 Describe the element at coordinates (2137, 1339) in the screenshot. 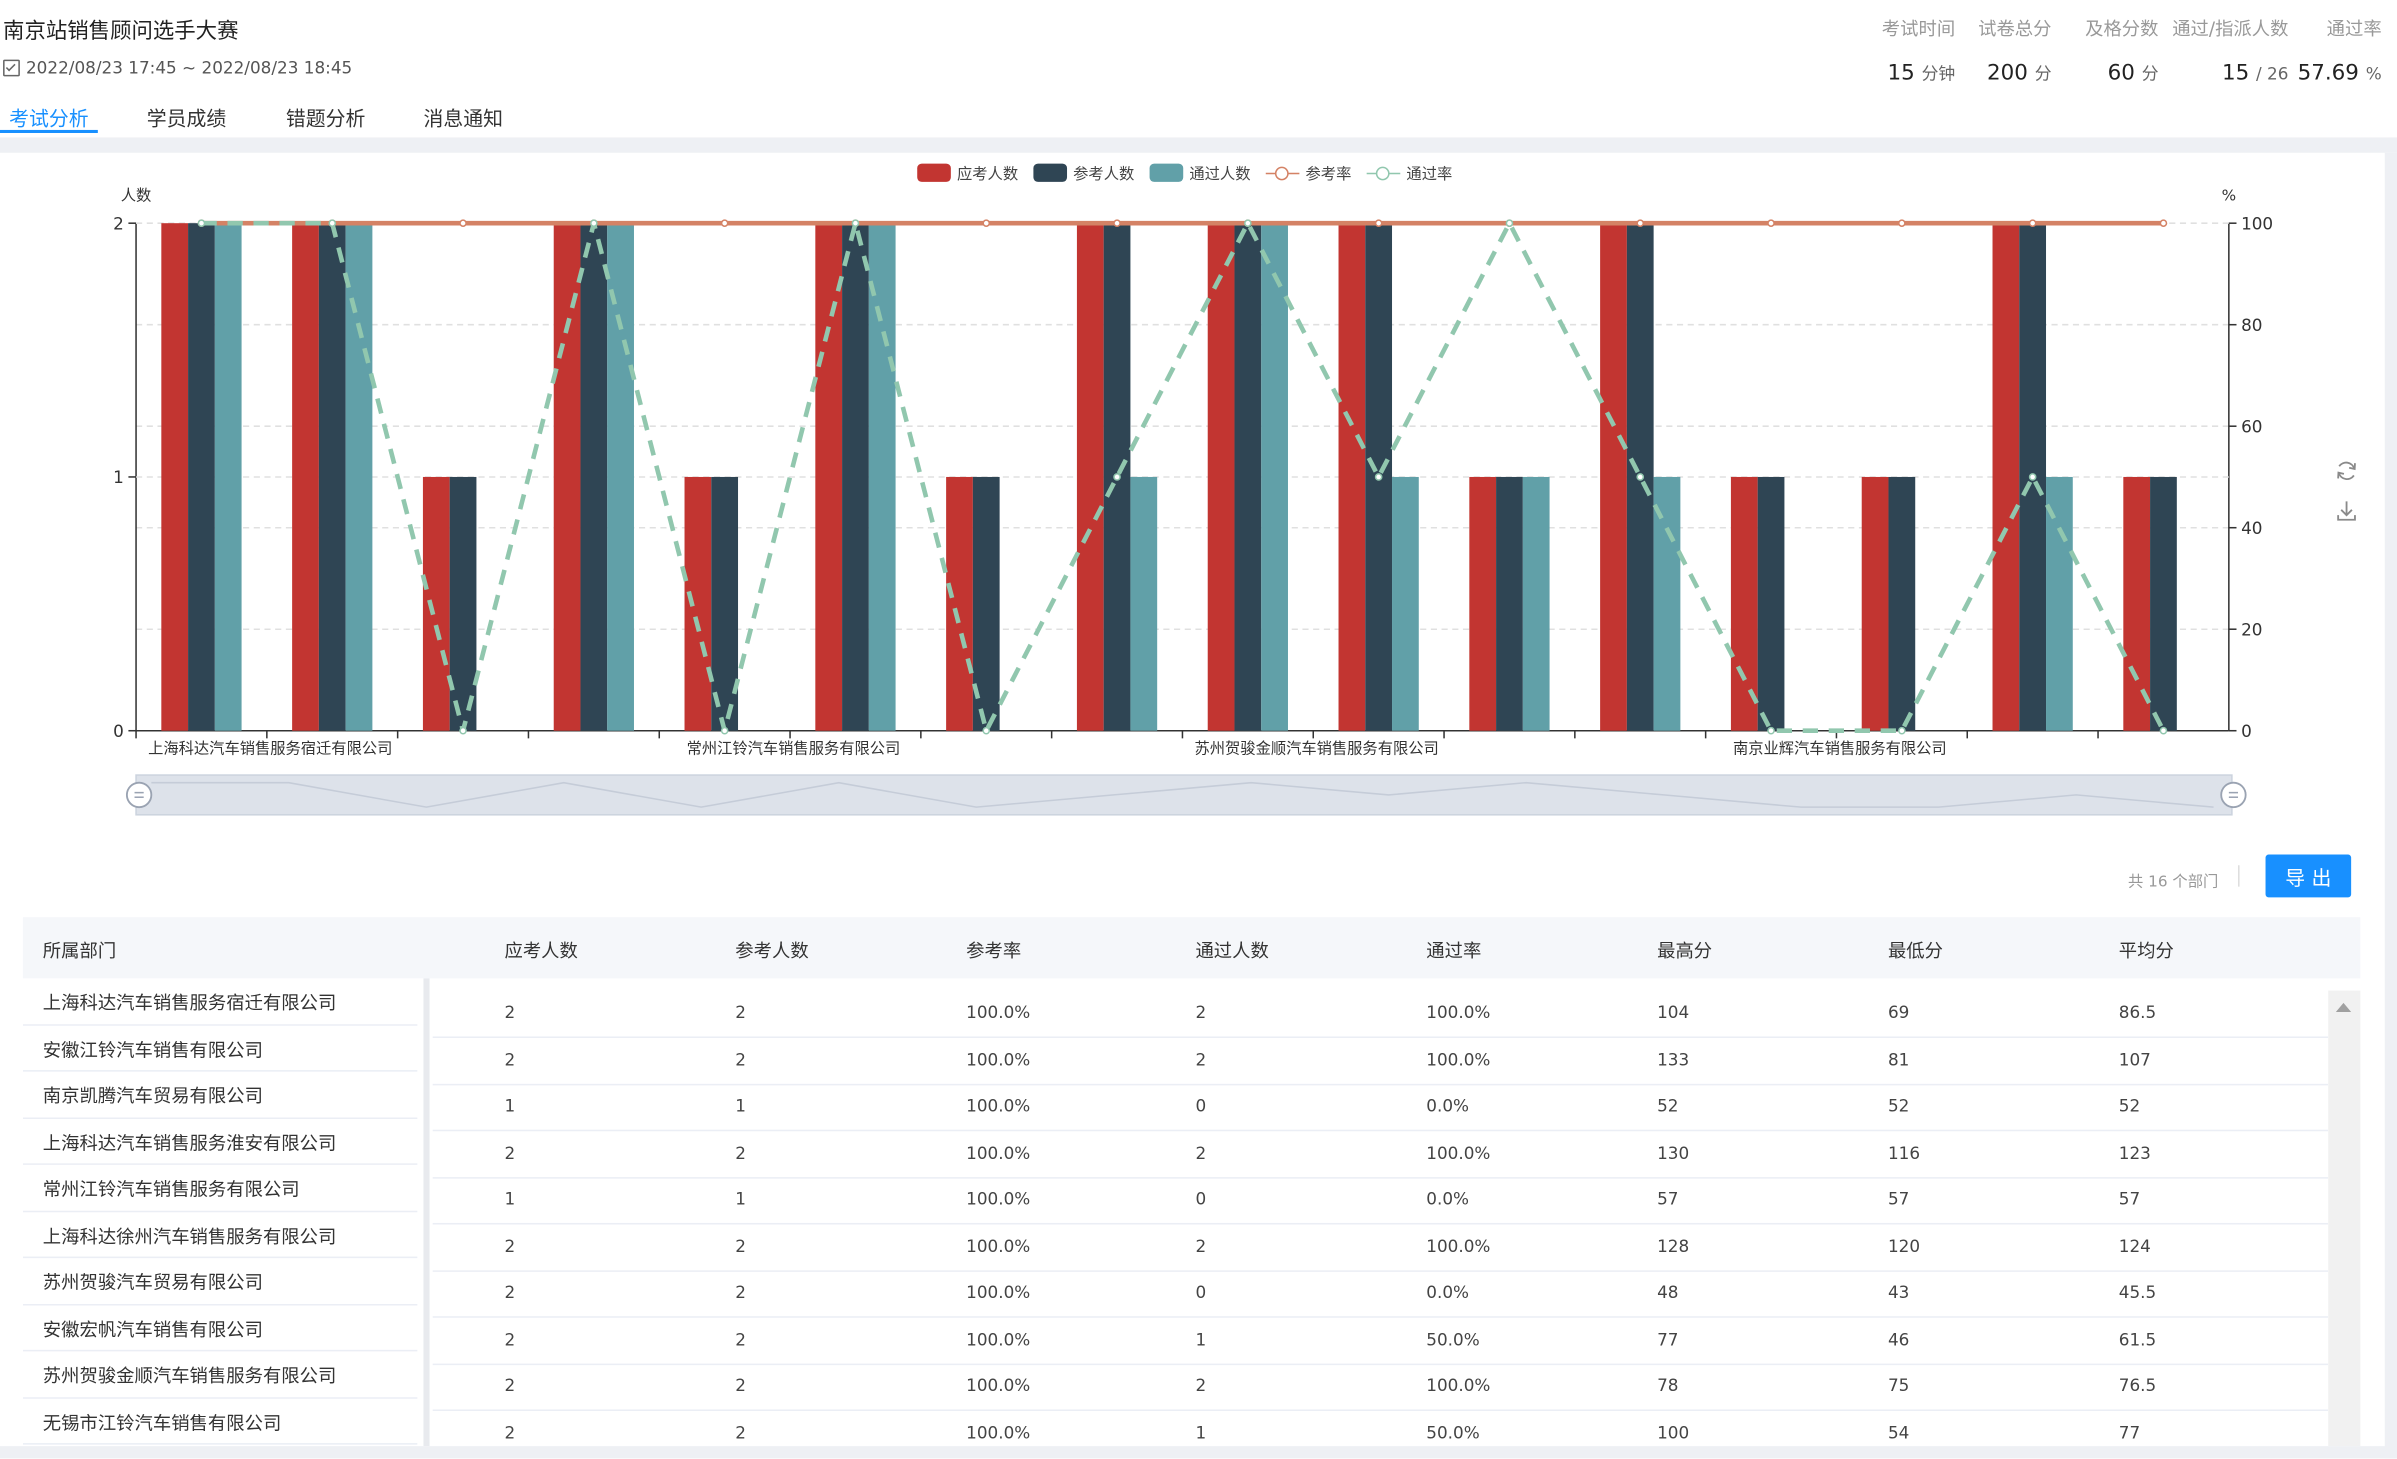

I see `table-cell: 61.5` at that location.